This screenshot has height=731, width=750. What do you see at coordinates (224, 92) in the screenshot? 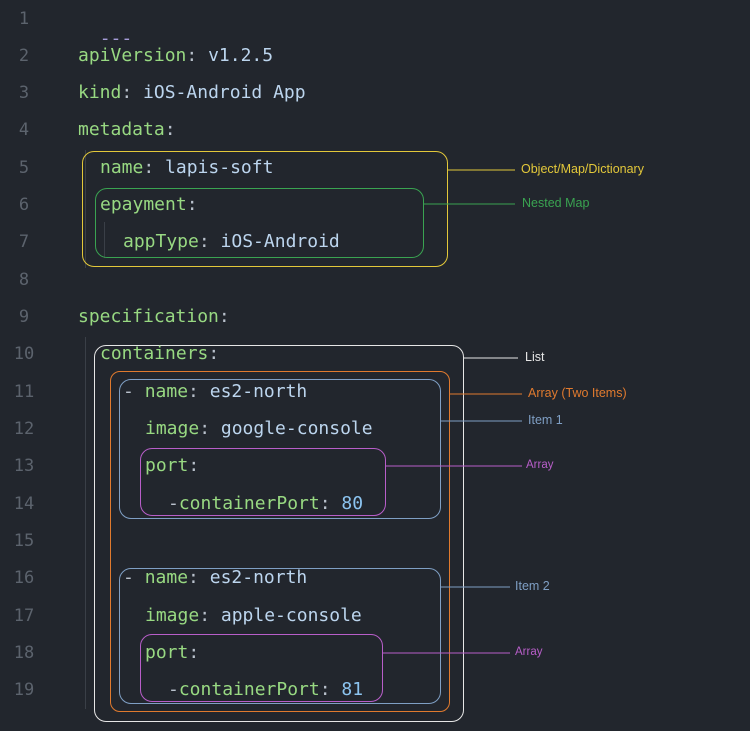
I see `yaml-value: iOS-Android App` at bounding box center [224, 92].